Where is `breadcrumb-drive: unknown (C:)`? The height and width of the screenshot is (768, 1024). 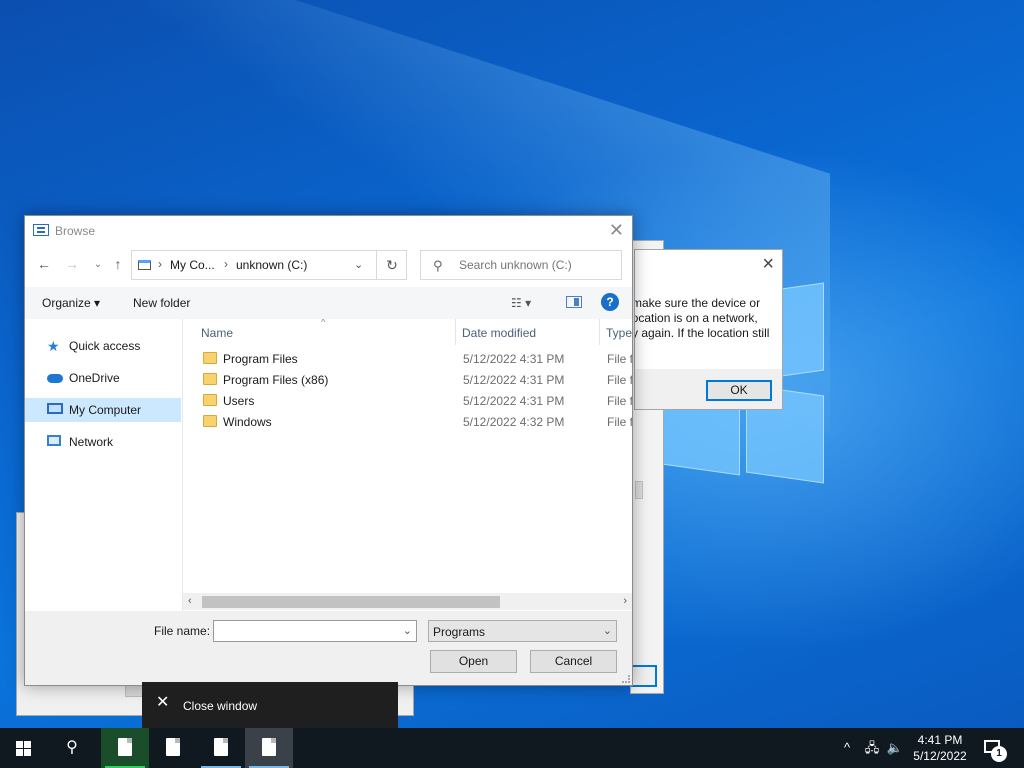 breadcrumb-drive: unknown (C:) is located at coordinates (271, 265).